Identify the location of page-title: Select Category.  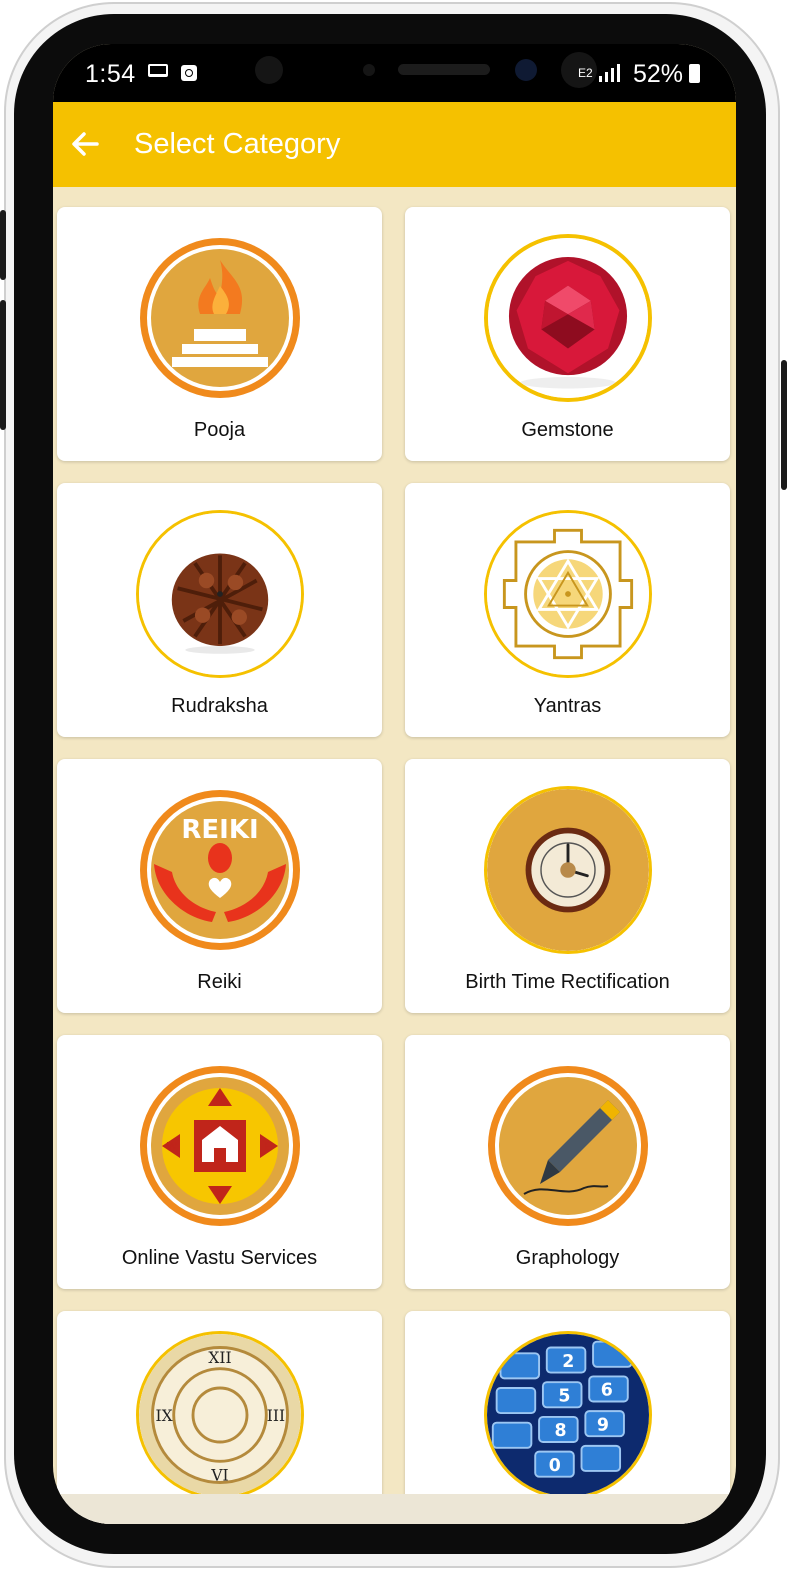
(237, 144).